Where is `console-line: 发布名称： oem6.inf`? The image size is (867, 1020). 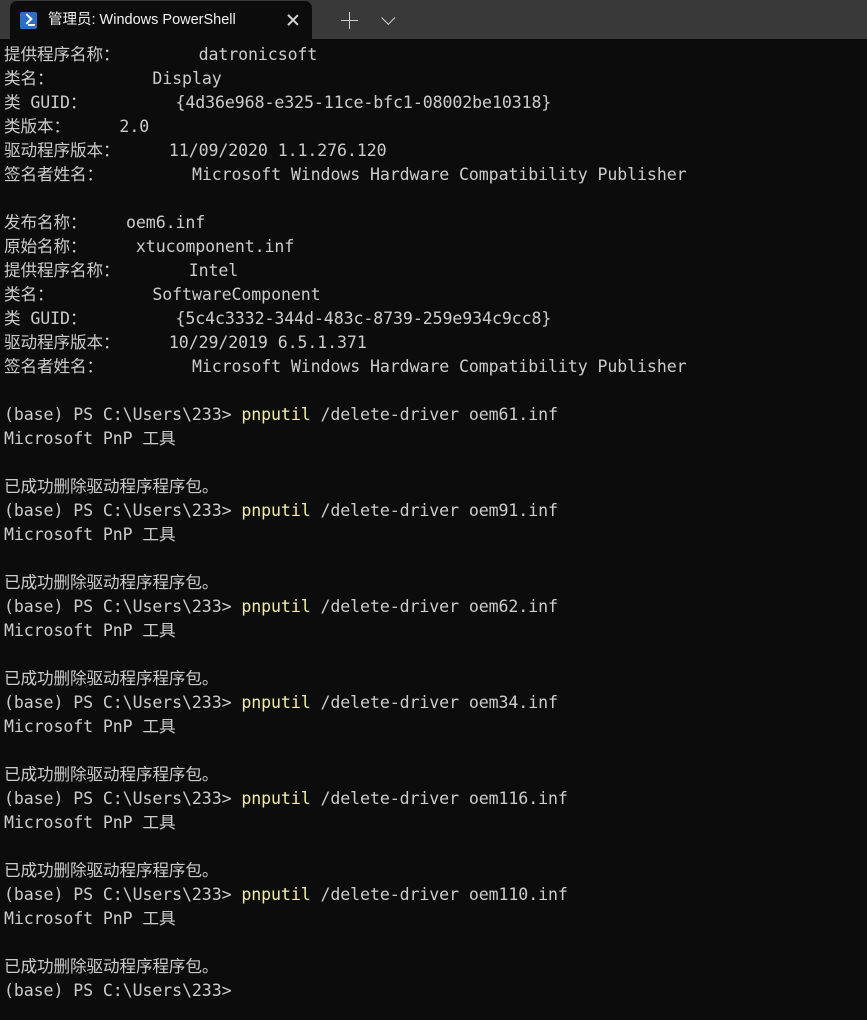 console-line: 发布名称： oem6.inf is located at coordinates (435, 223).